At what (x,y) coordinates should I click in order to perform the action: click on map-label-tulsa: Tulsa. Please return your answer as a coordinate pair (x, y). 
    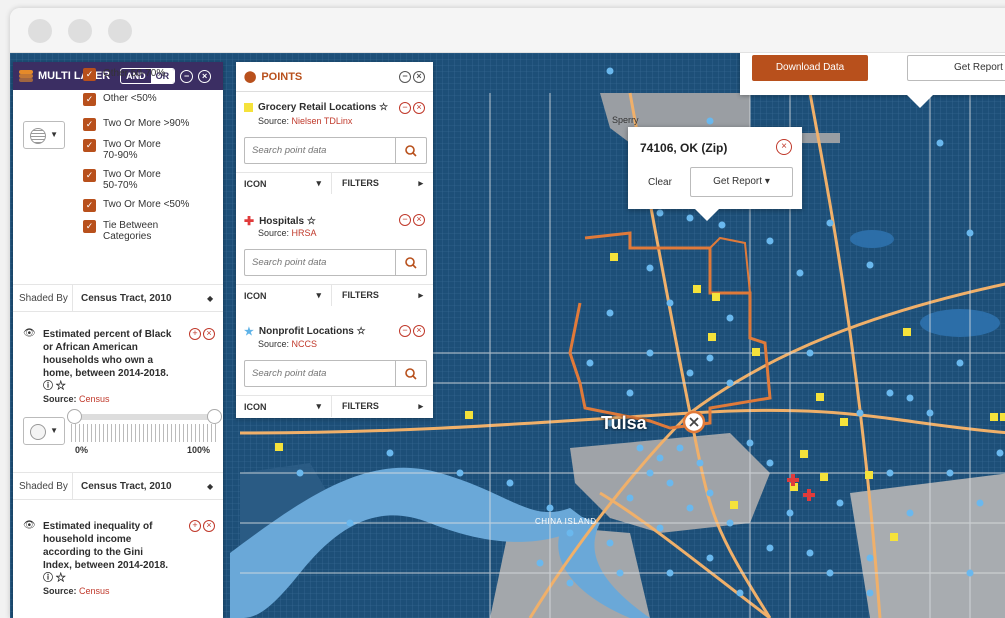
    Looking at the image, I should click on (624, 423).